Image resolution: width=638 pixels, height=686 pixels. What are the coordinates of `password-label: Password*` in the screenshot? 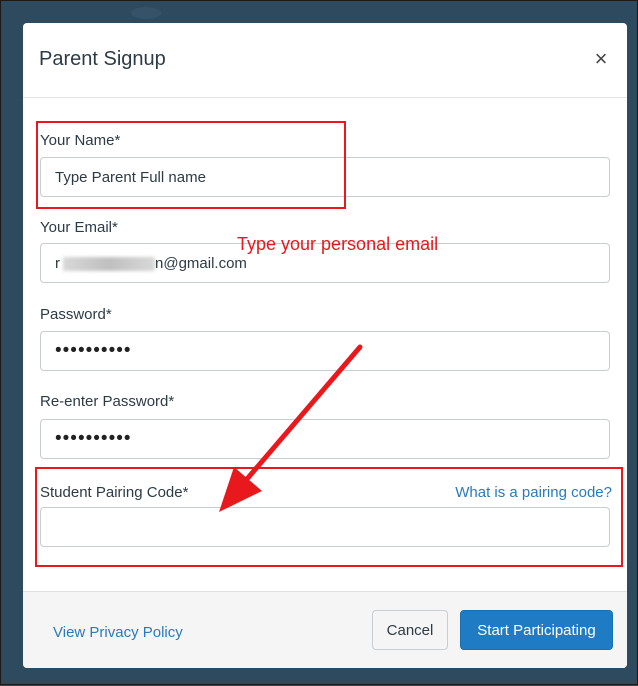 It's located at (76, 314).